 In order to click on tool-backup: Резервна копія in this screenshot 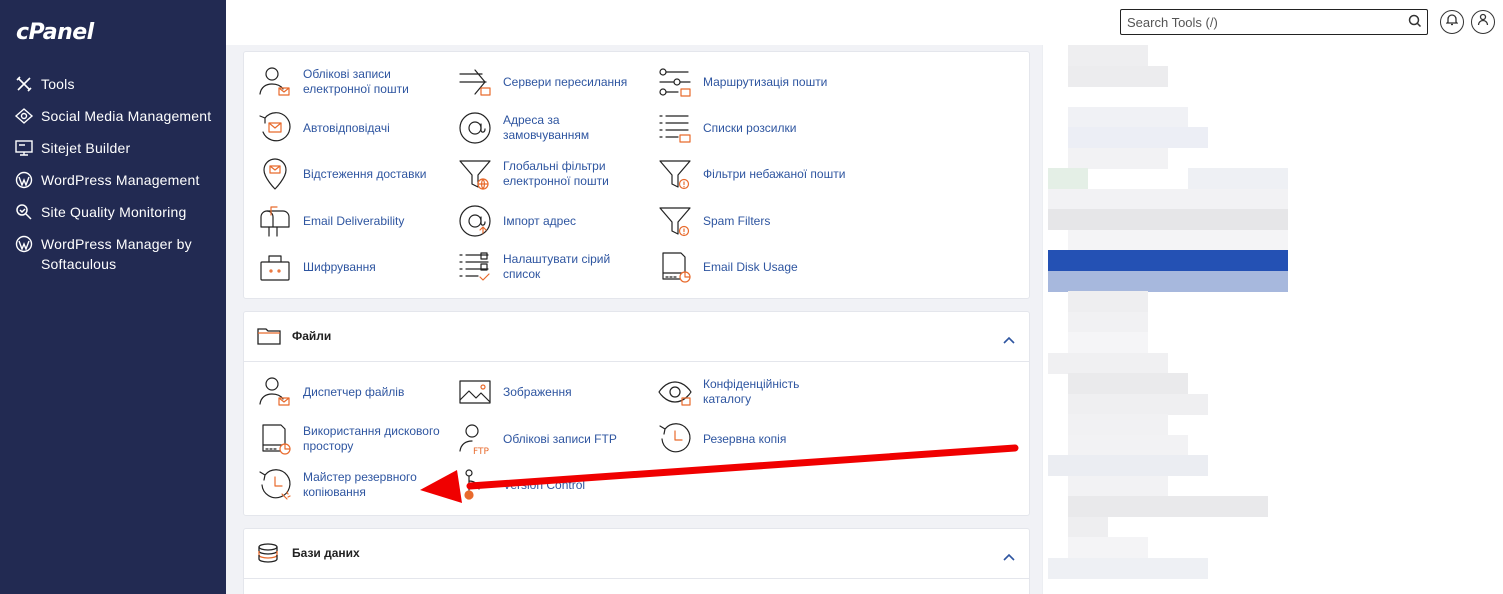, I will do `click(721, 439)`.